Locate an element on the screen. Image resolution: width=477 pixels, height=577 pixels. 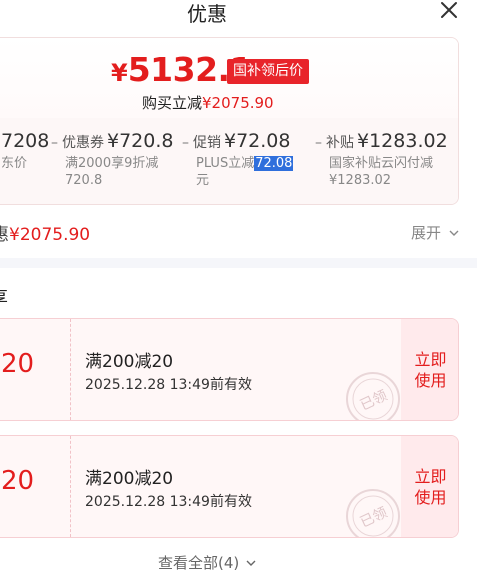
breakdown-item-coupon: – 优惠券 ¥720.8 满2000享9折减720.8 is located at coordinates (113, 159).